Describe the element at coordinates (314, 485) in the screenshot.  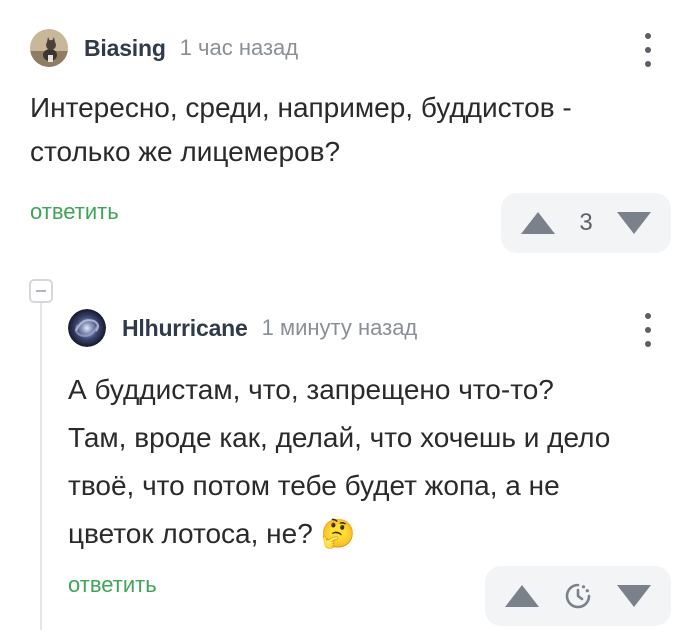
I see `comment-text-line: твоё, что потом тебе будет жопа, а не` at that location.